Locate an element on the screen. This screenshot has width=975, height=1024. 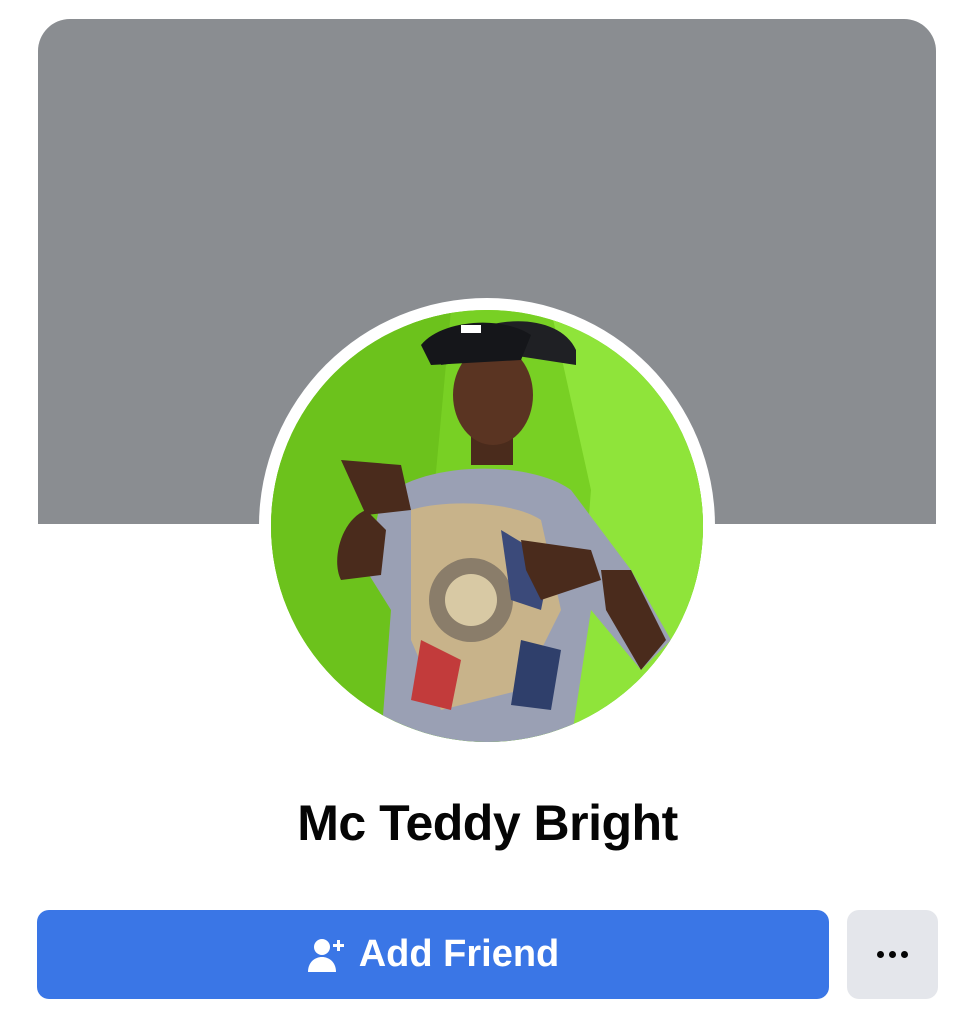
profile-name: Mc Teddy Bright is located at coordinates (487, 823).